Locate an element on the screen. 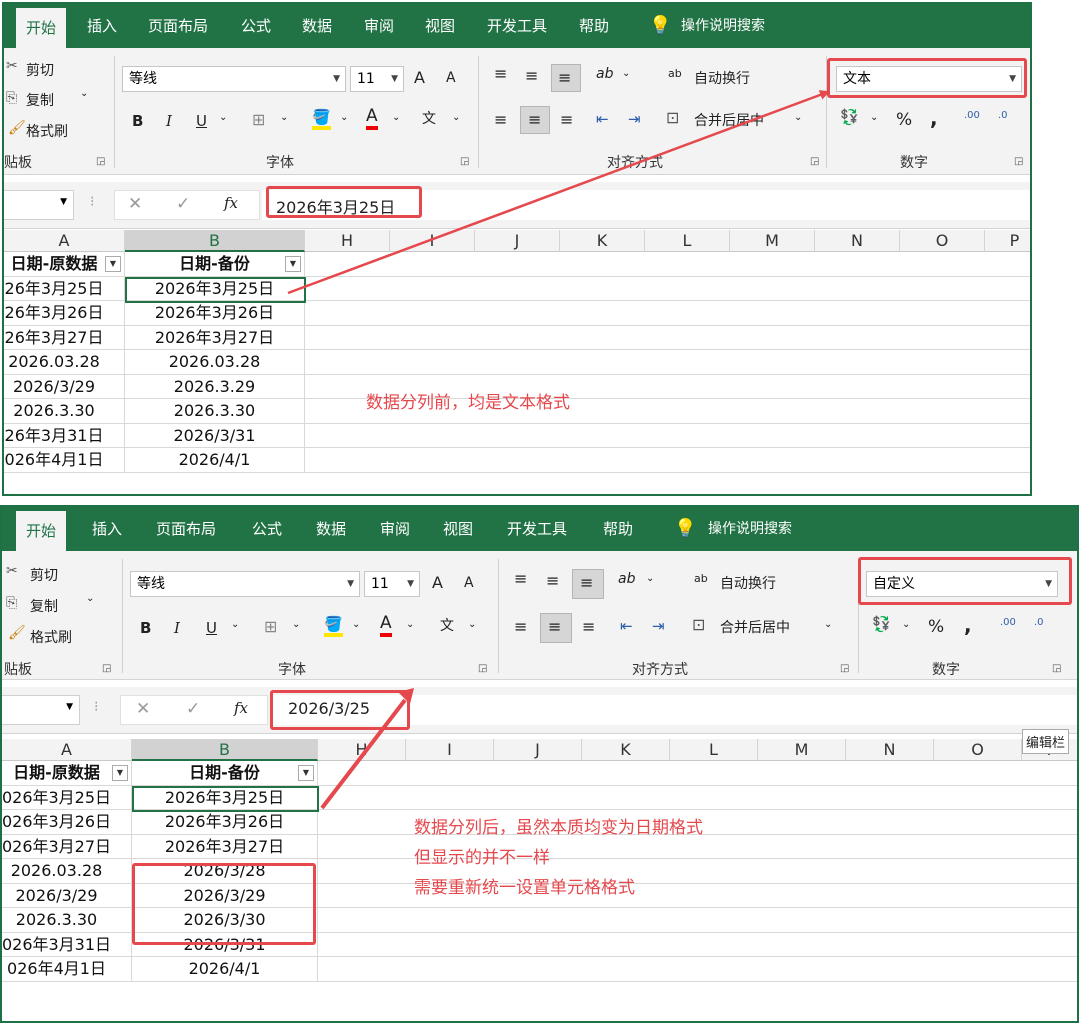 The height and width of the screenshot is (1024, 1080). arrow-to-number-format is located at coordinates (558, 192).